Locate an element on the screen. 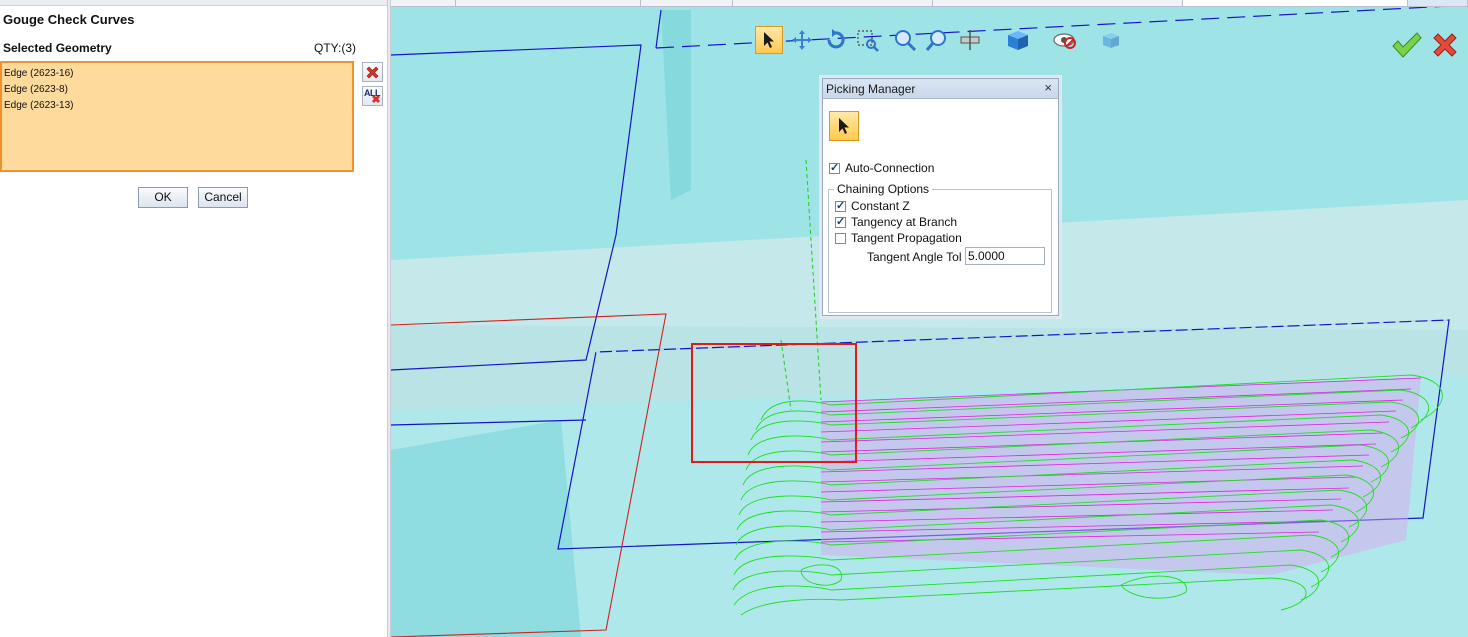 This screenshot has height=637, width=1468. ok-button: OK is located at coordinates (163, 197).